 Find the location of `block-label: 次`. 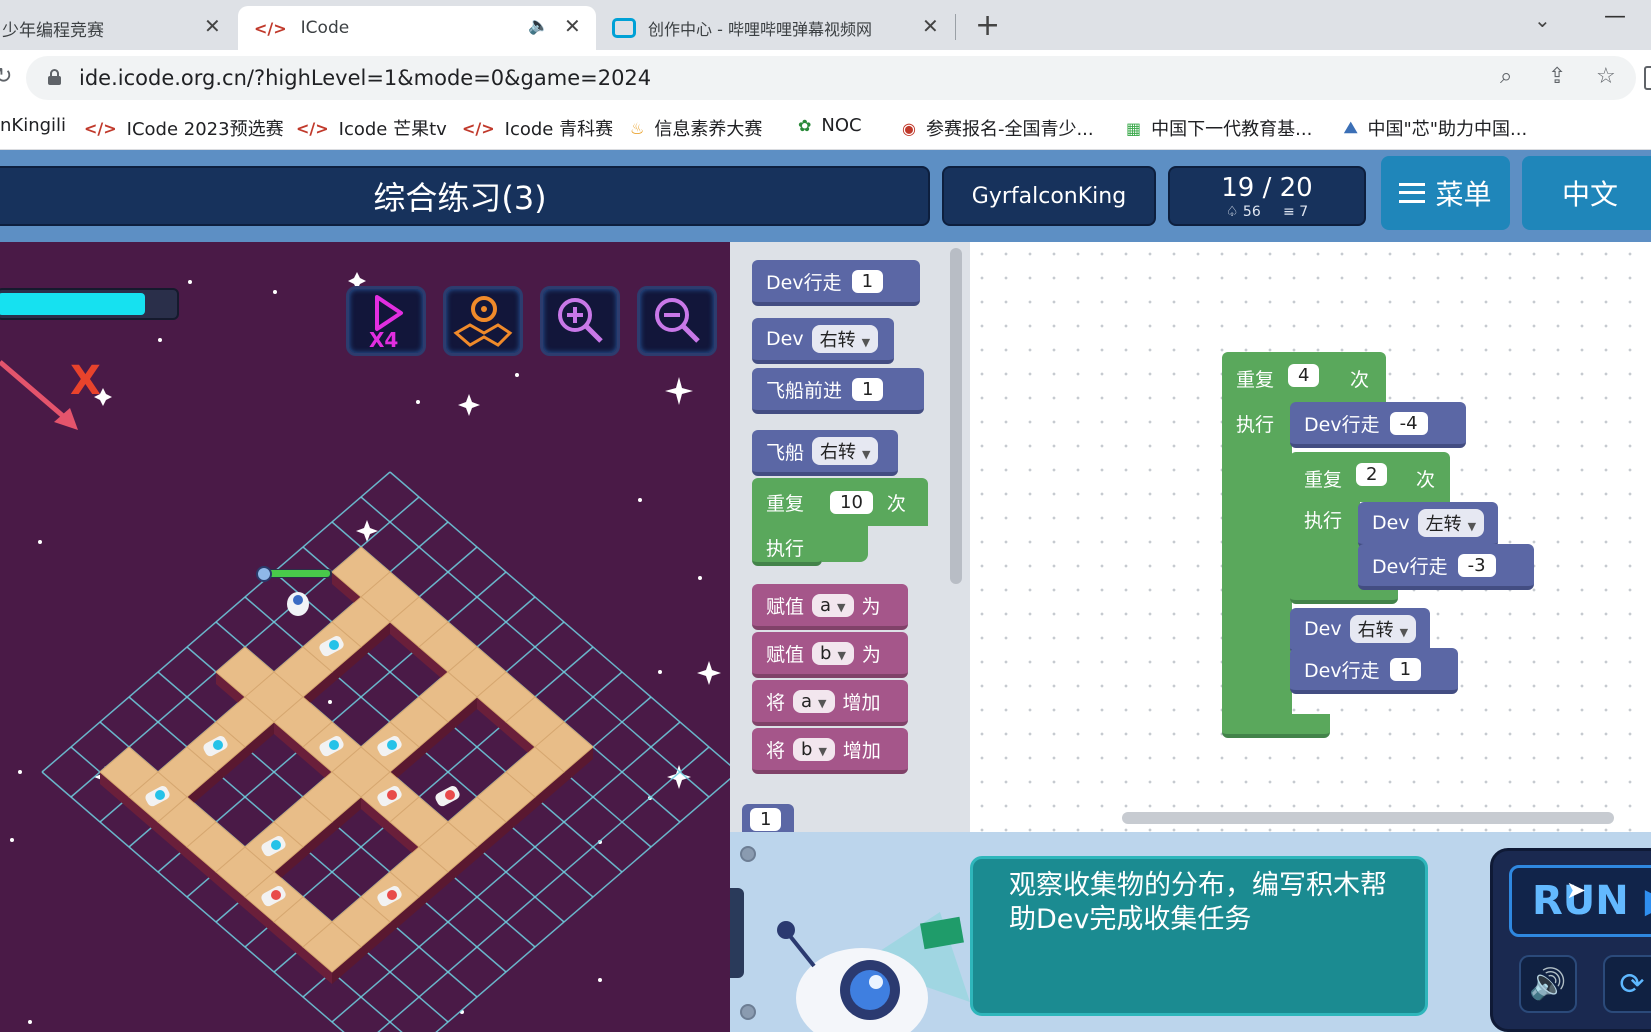

block-label: 次 is located at coordinates (1426, 480).